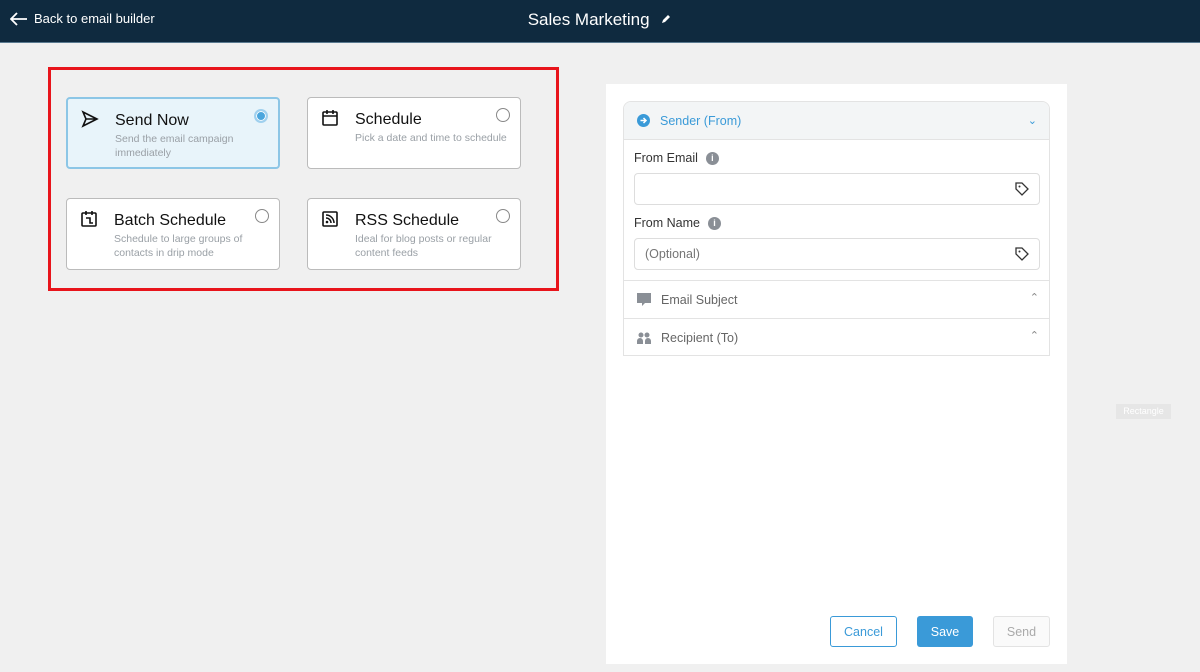 Image resolution: width=1200 pixels, height=672 pixels. Describe the element at coordinates (666, 19) in the screenshot. I see `pencil-edit-icon` at that location.